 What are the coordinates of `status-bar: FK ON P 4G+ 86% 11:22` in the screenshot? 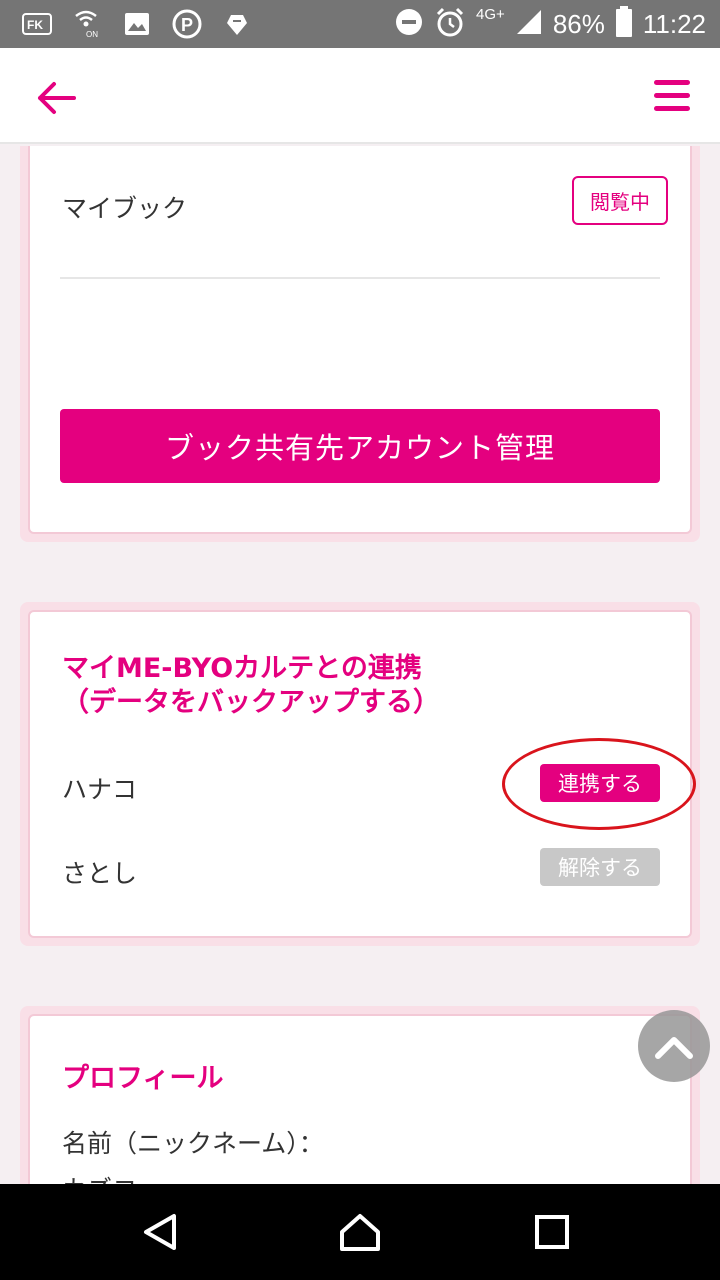 It's located at (360, 24).